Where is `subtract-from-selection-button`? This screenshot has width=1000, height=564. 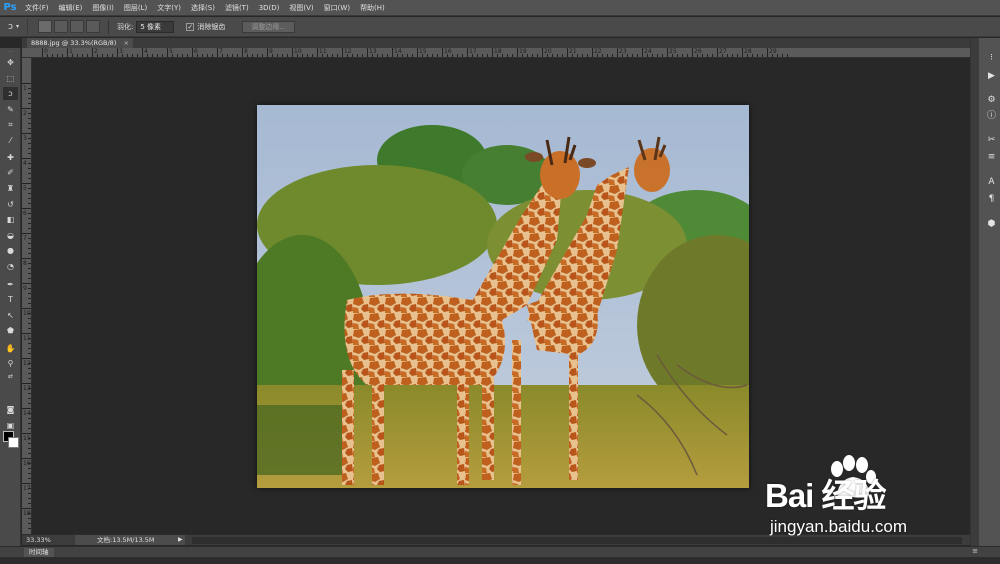
subtract-from-selection-button is located at coordinates (77, 26).